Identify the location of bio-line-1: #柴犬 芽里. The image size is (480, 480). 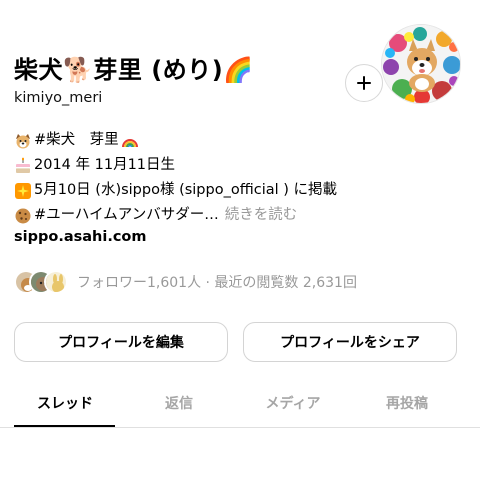
(175, 140).